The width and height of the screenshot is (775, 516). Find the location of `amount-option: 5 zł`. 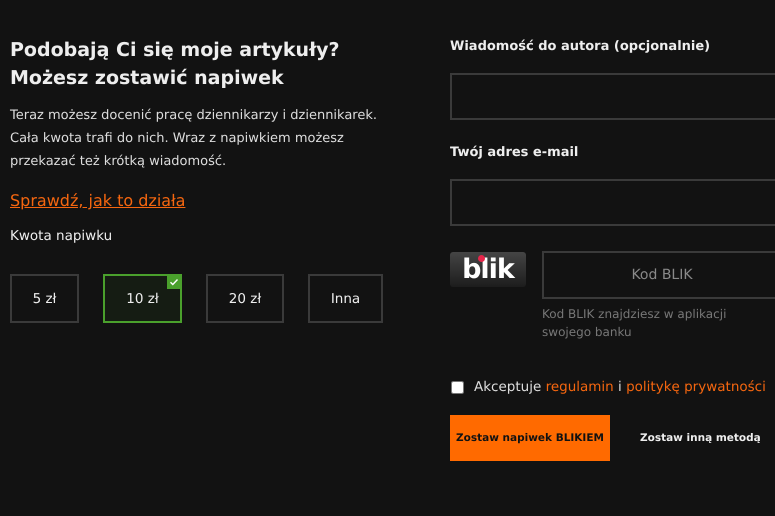

amount-option: 5 zł is located at coordinates (44, 298).